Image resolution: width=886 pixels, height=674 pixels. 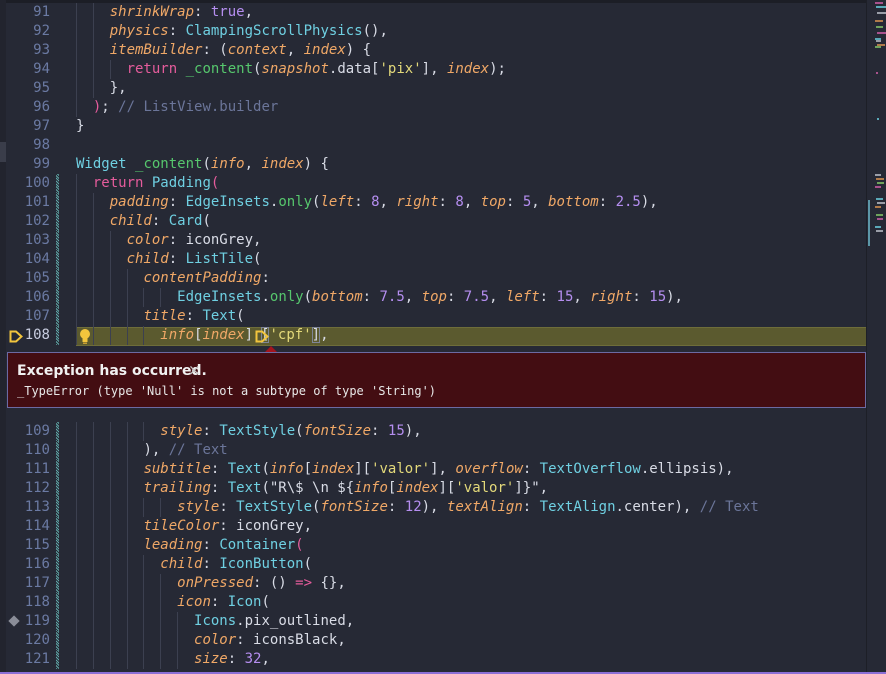 What do you see at coordinates (85, 336) in the screenshot?
I see `lightbulb-icon` at bounding box center [85, 336].